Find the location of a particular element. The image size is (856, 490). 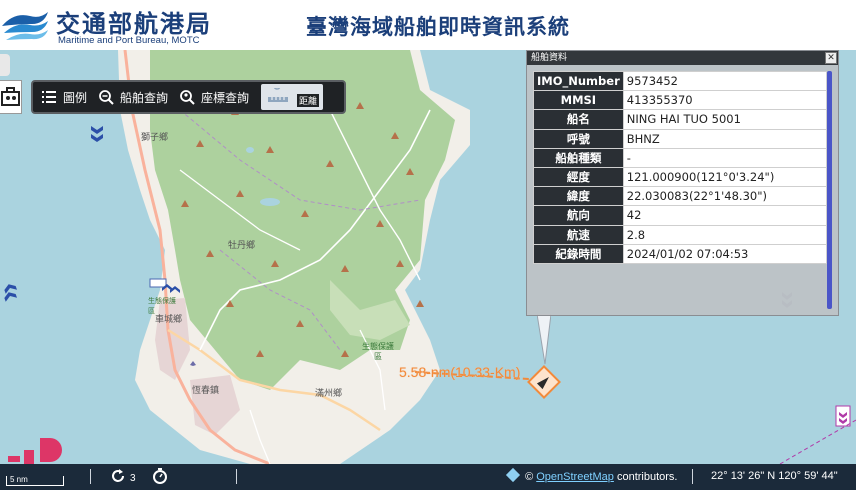

toolbox-icon is located at coordinates (10, 96).